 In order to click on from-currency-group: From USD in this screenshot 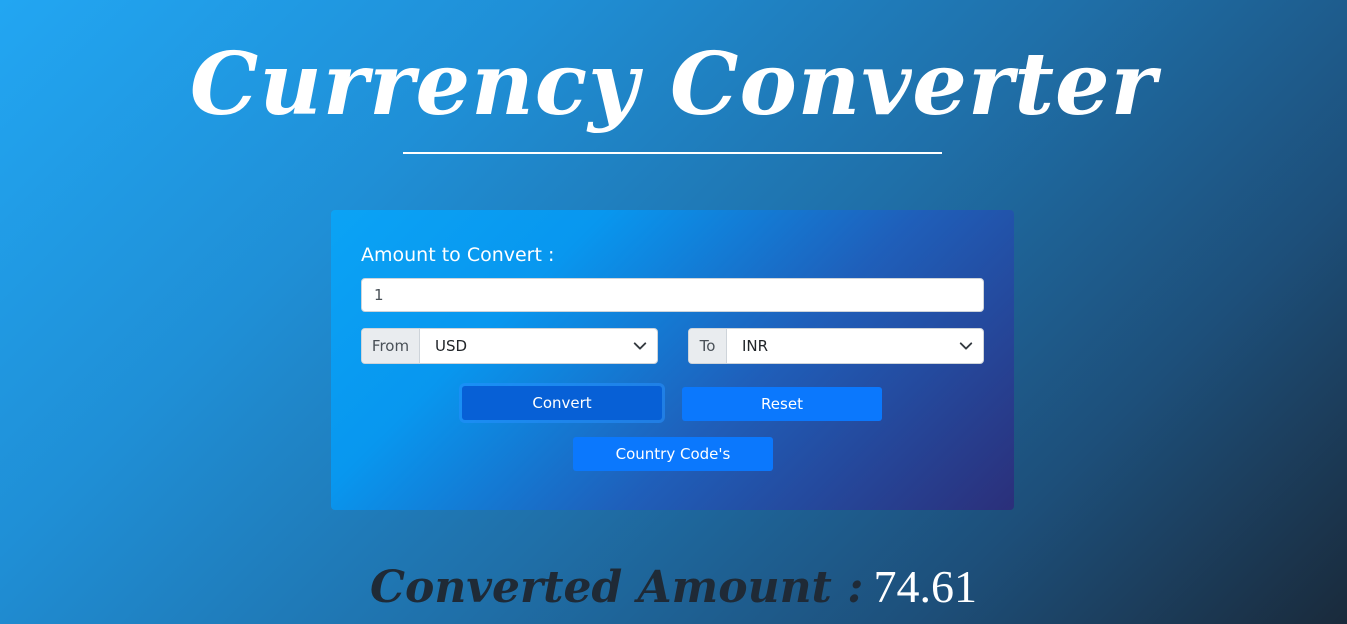, I will do `click(509, 346)`.